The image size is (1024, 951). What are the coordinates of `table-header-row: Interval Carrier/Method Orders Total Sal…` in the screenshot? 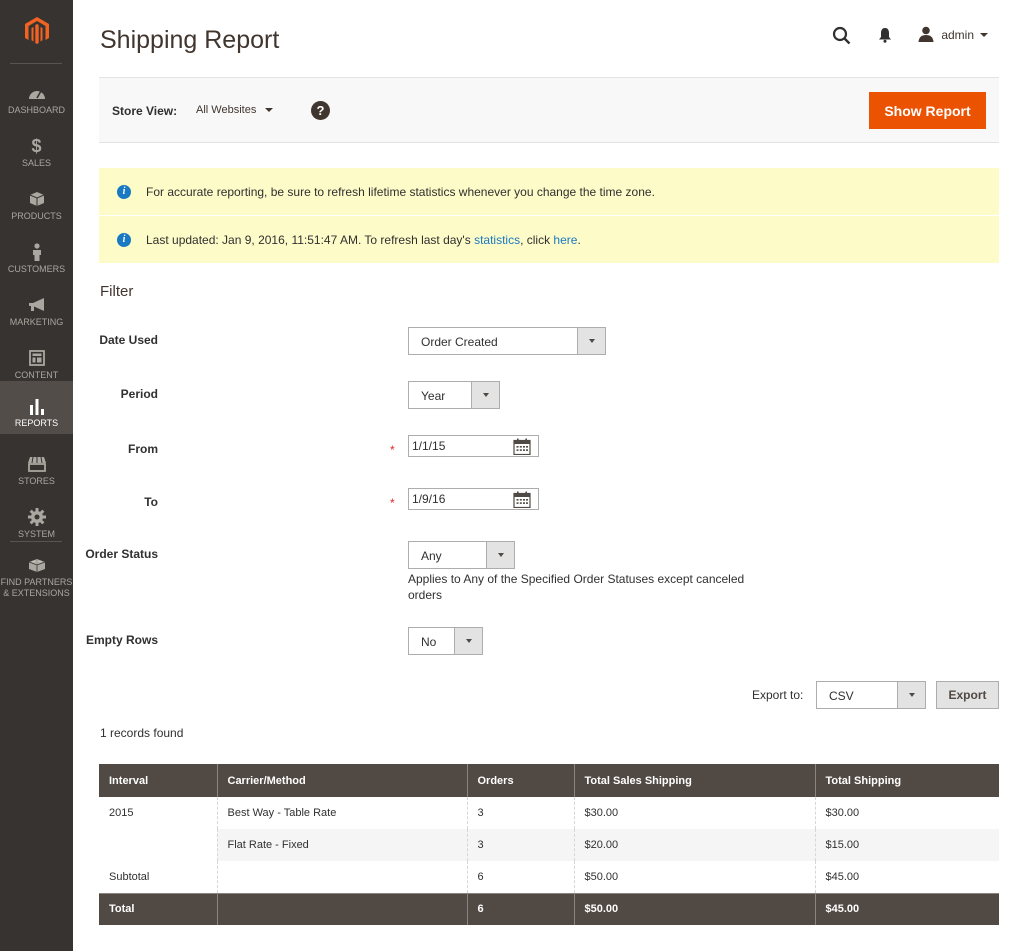 It's located at (549, 780).